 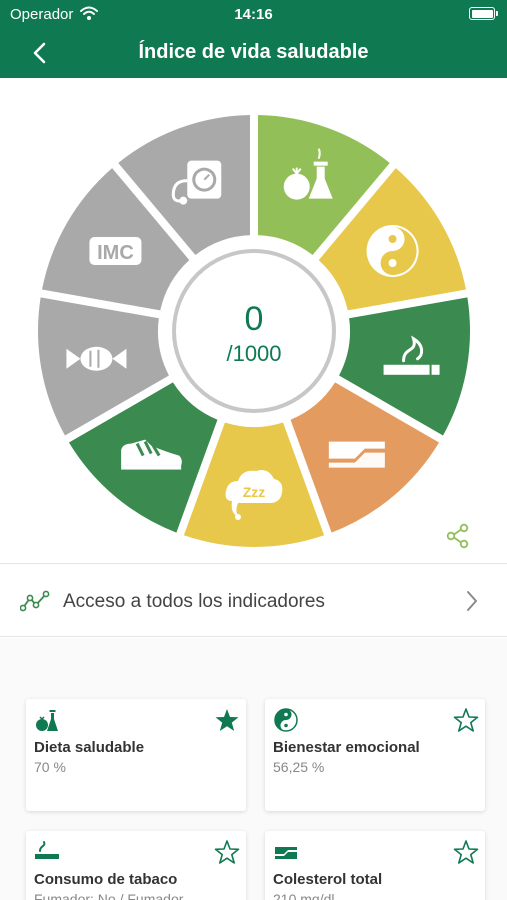 I want to click on card-value: 210 mg/dl, so click(x=304, y=895).